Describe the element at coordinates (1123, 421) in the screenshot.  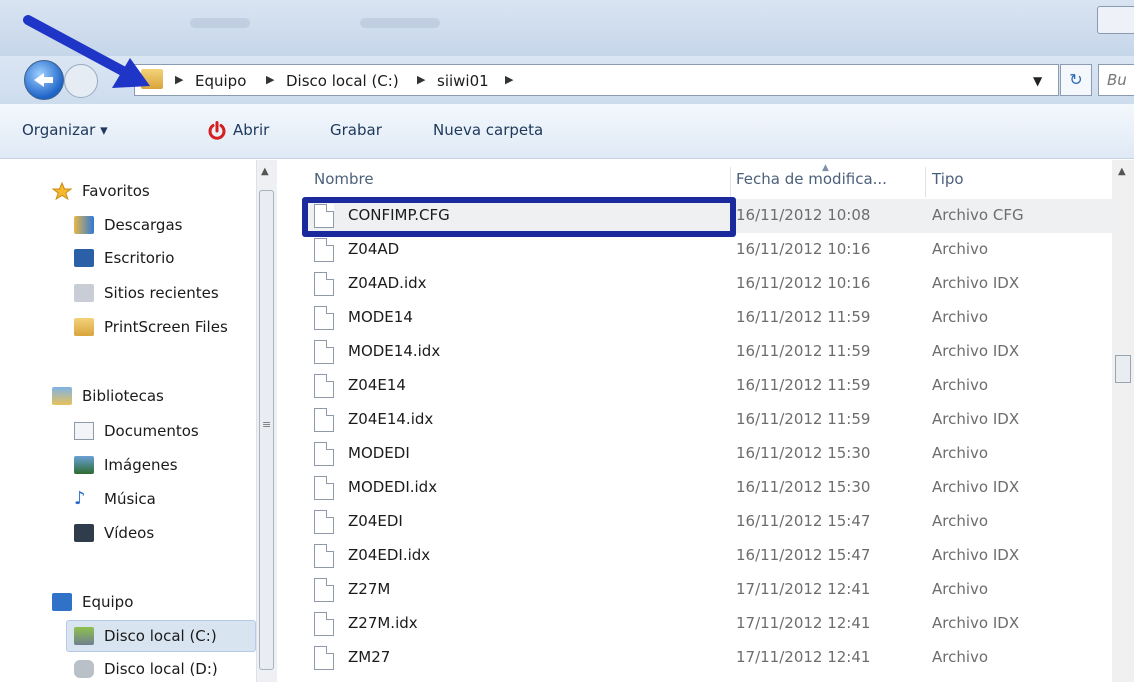
I see `file-list-scrollbar: ▲` at that location.